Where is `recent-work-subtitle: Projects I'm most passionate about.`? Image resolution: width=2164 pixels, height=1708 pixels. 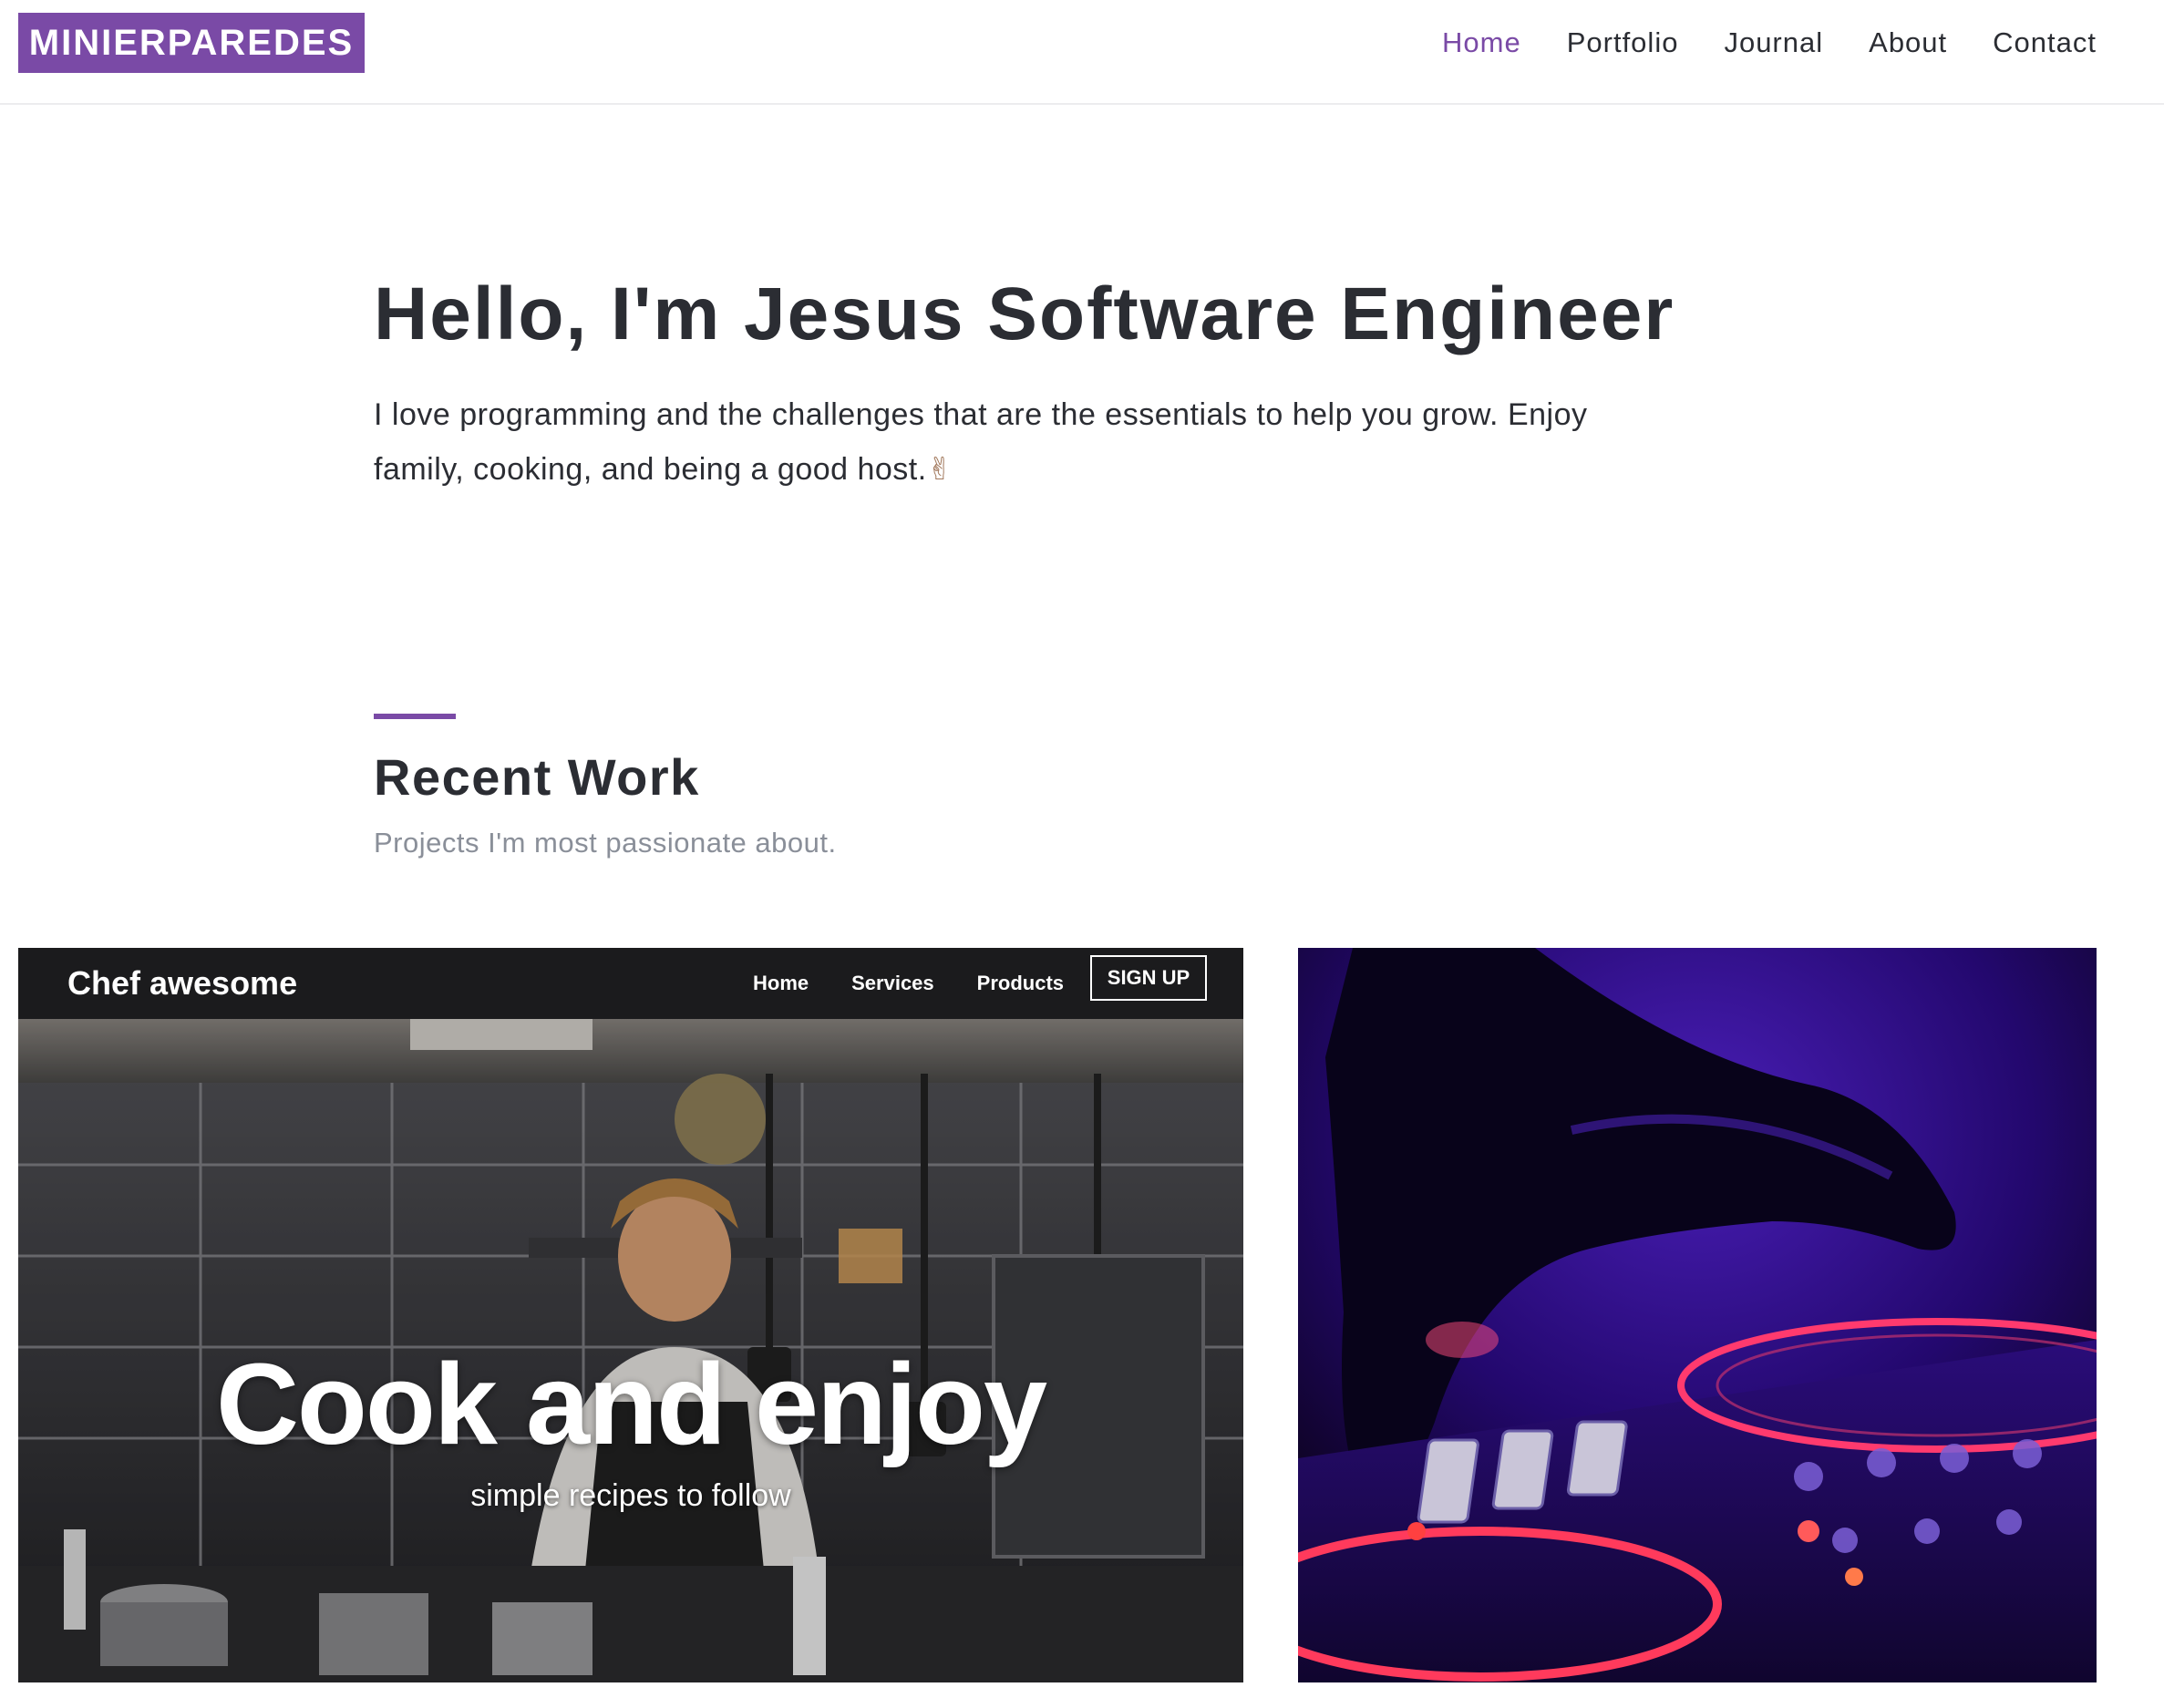 recent-work-subtitle: Projects I'm most passionate about. is located at coordinates (605, 843).